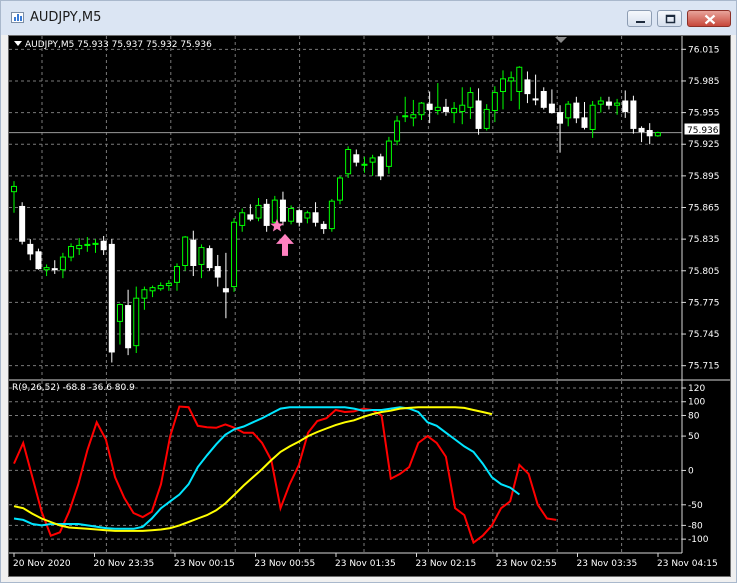  Describe the element at coordinates (702, 129) in the screenshot. I see `current-price-box: 75.936` at that location.